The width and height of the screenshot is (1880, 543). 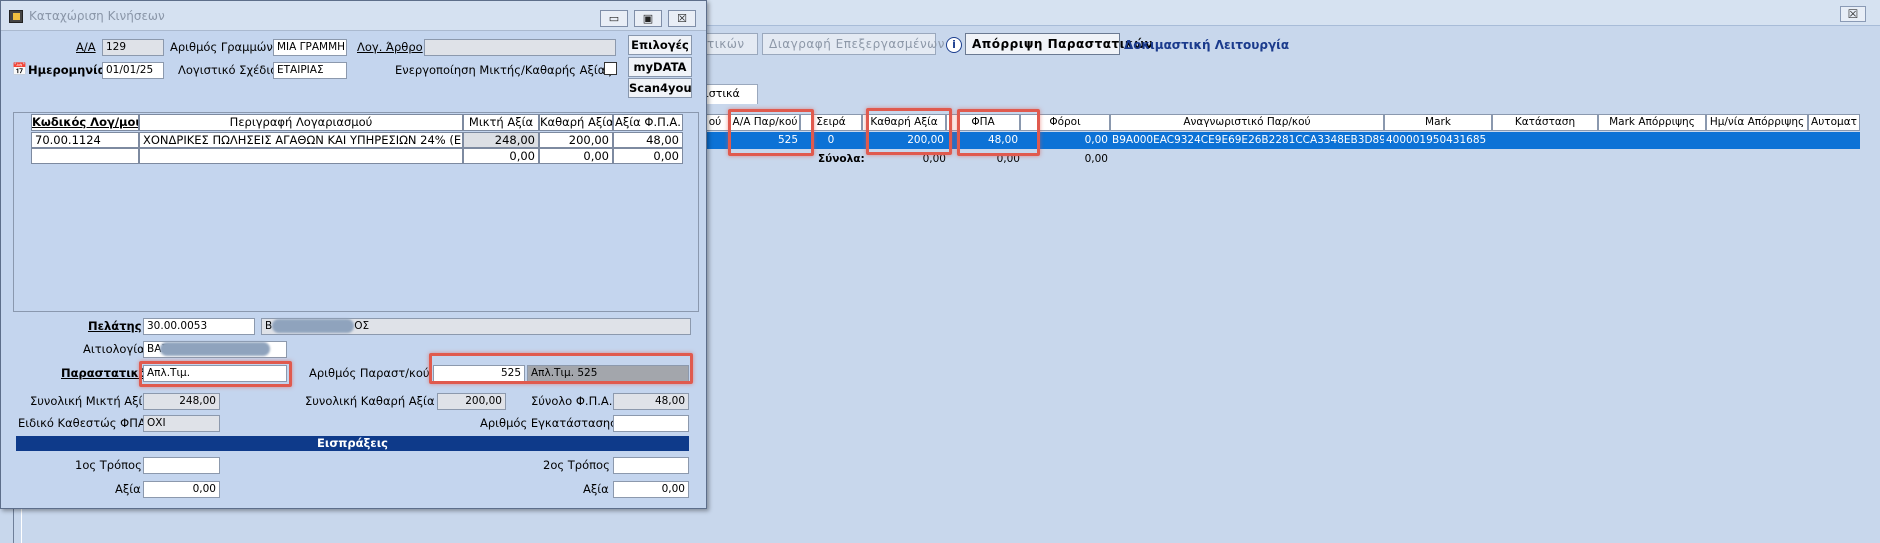 What do you see at coordinates (1853, 14) in the screenshot?
I see `background-close-icon: ☒` at bounding box center [1853, 14].